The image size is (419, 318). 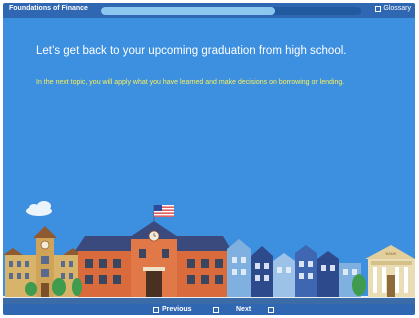 I want to click on bank-building: BANK, so click(x=390, y=271).